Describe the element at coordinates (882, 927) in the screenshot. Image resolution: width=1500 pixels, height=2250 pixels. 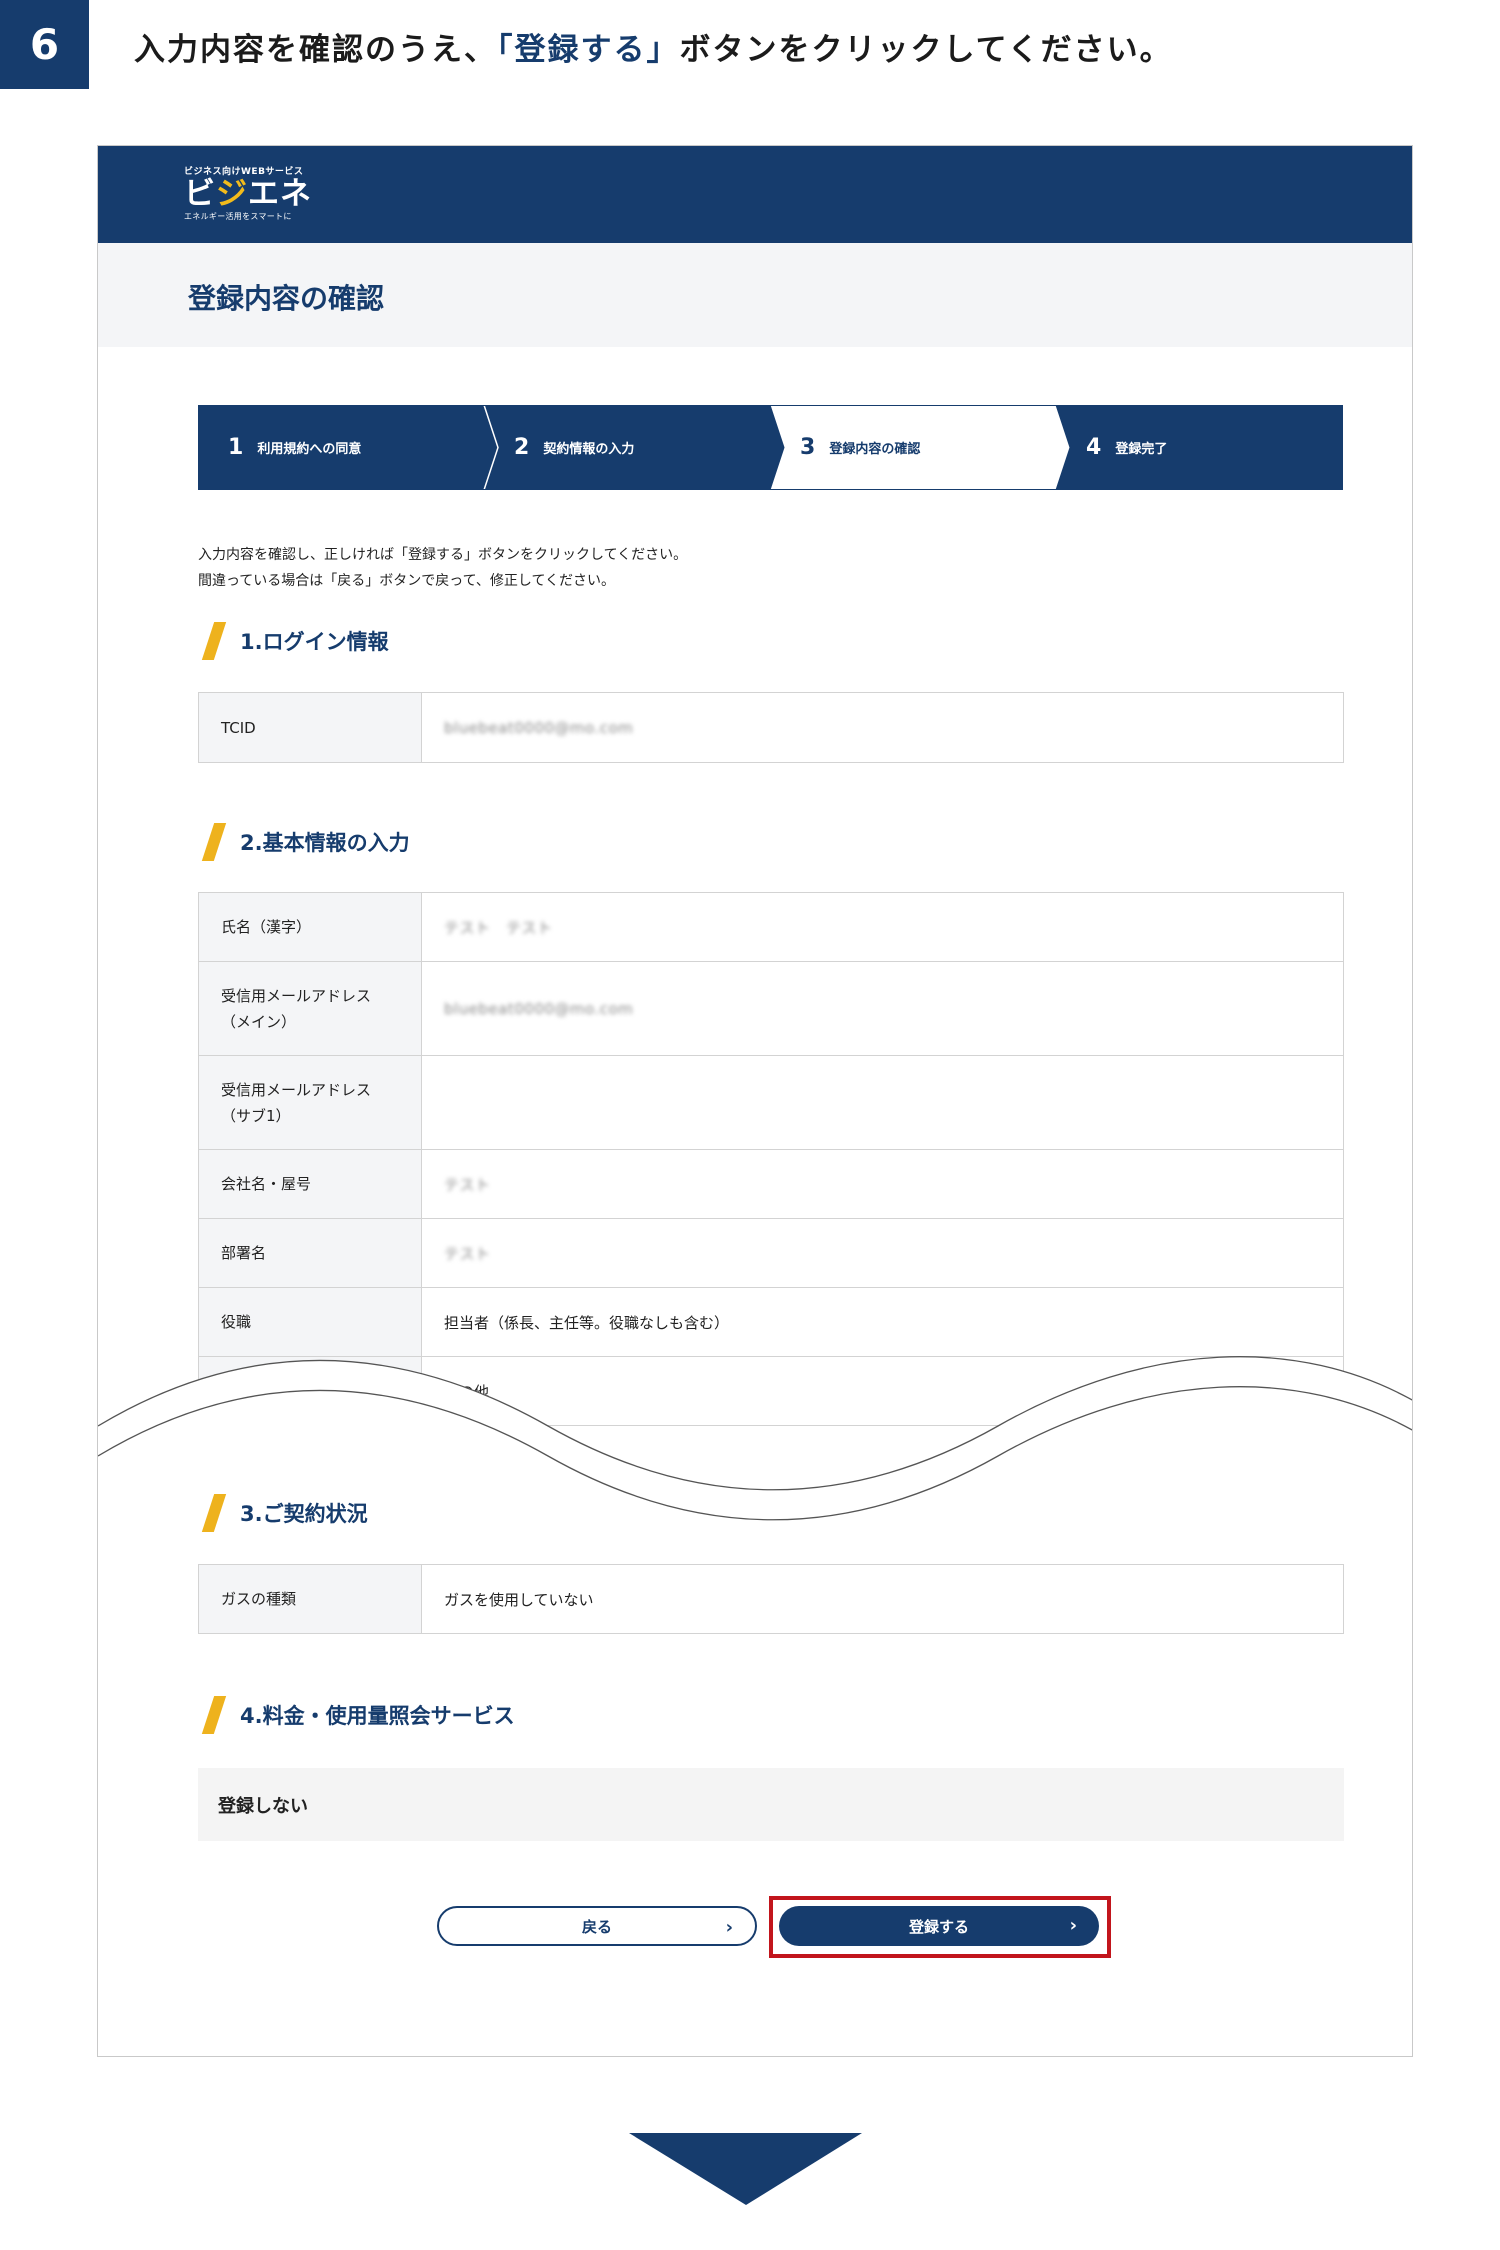
I see `row-value-name: テスト テスト` at that location.